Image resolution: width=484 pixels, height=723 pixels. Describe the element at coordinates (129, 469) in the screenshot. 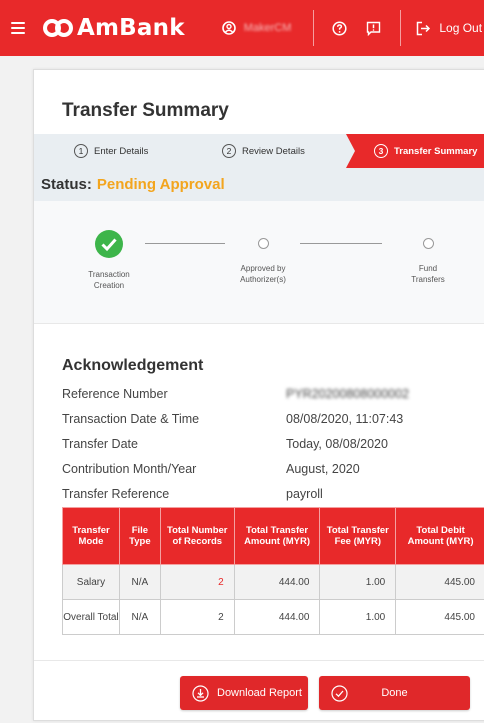

I see `detail-label: Contribution Month/Year` at that location.